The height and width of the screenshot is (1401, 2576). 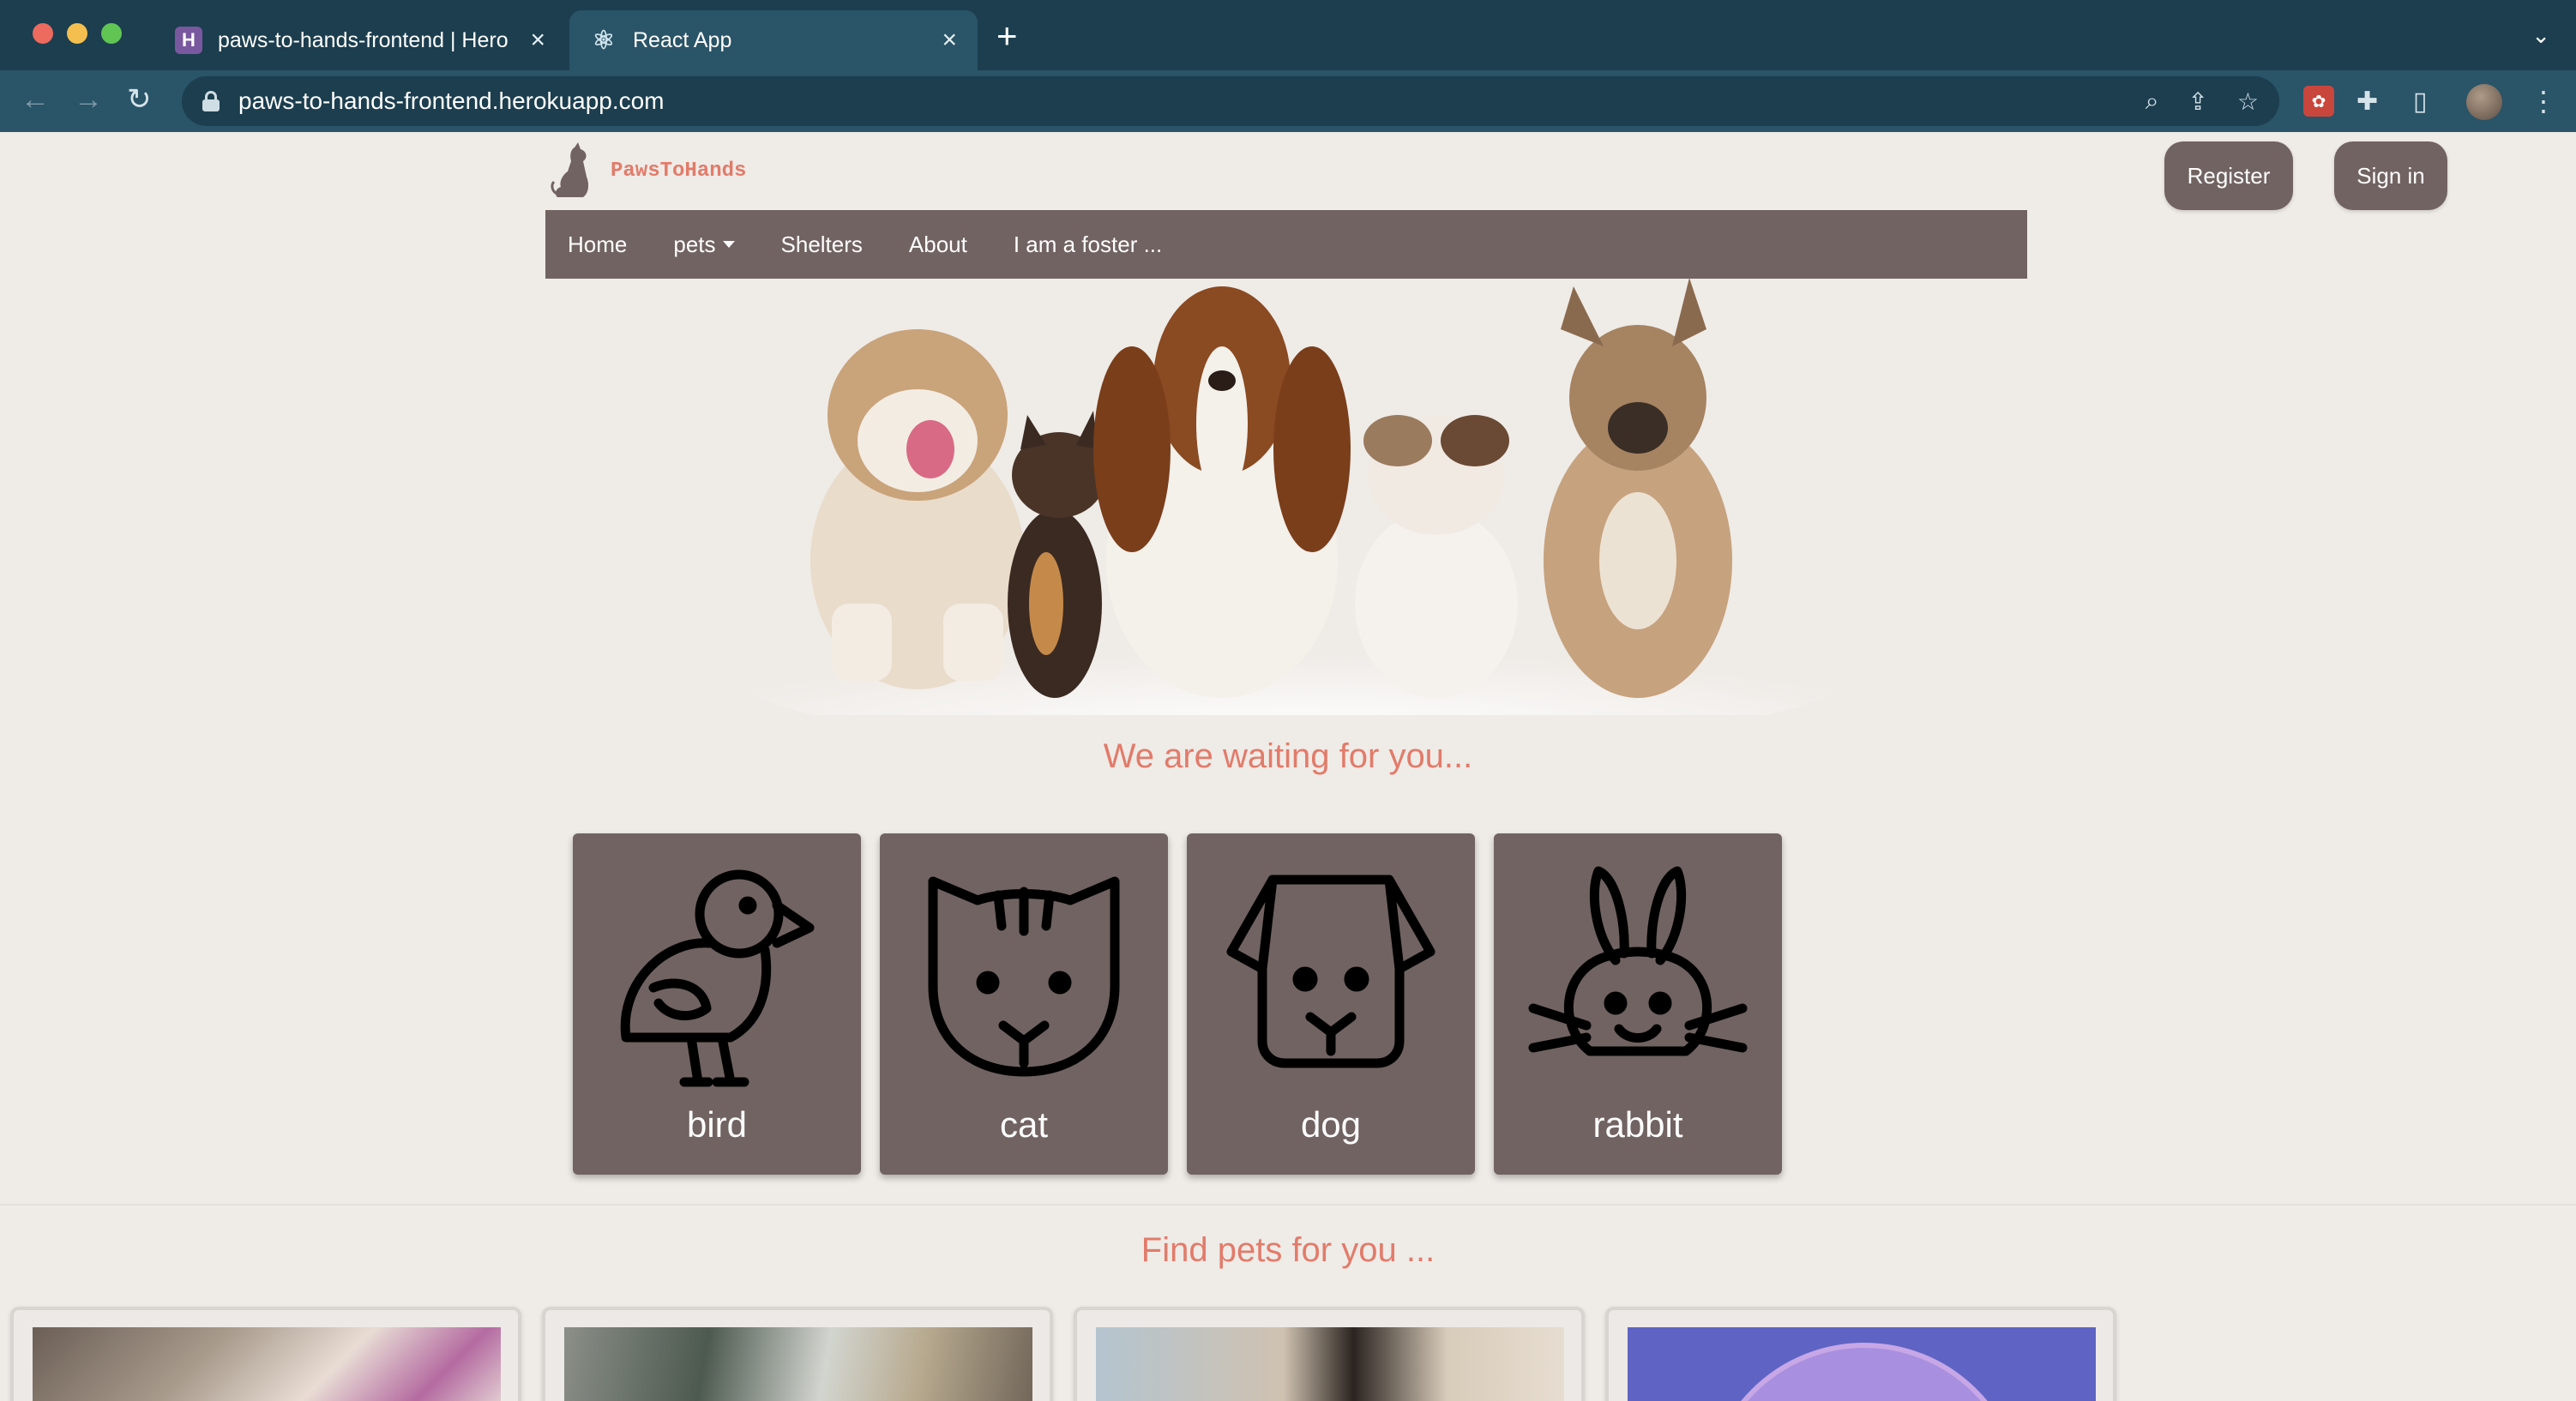 I want to click on window-zoom-control, so click(x=111, y=33).